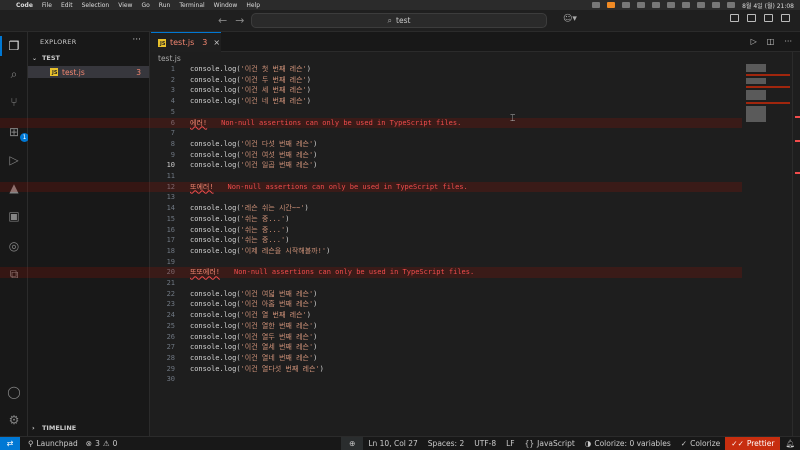 The height and width of the screenshot is (450, 800). I want to click on line-number: 24, so click(163, 315).